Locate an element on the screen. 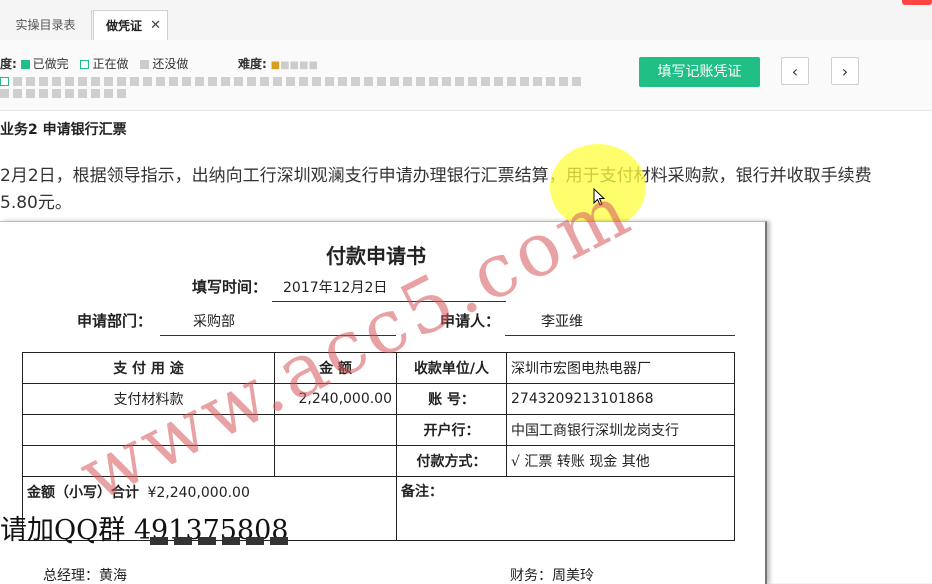  bank-label: 开户行： is located at coordinates (451, 430).